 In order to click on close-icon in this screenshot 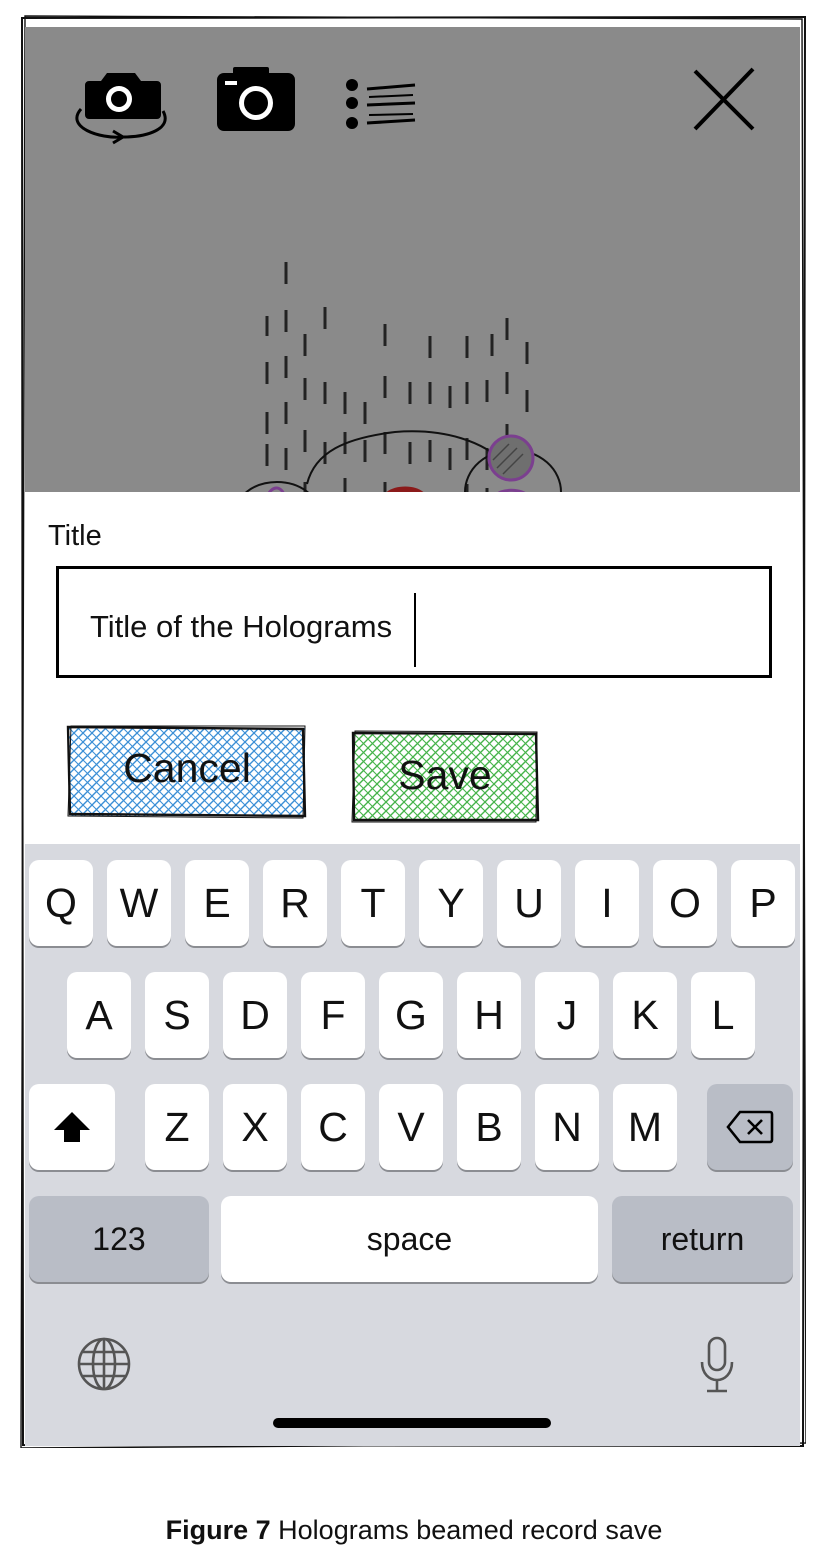, I will do `click(724, 100)`.